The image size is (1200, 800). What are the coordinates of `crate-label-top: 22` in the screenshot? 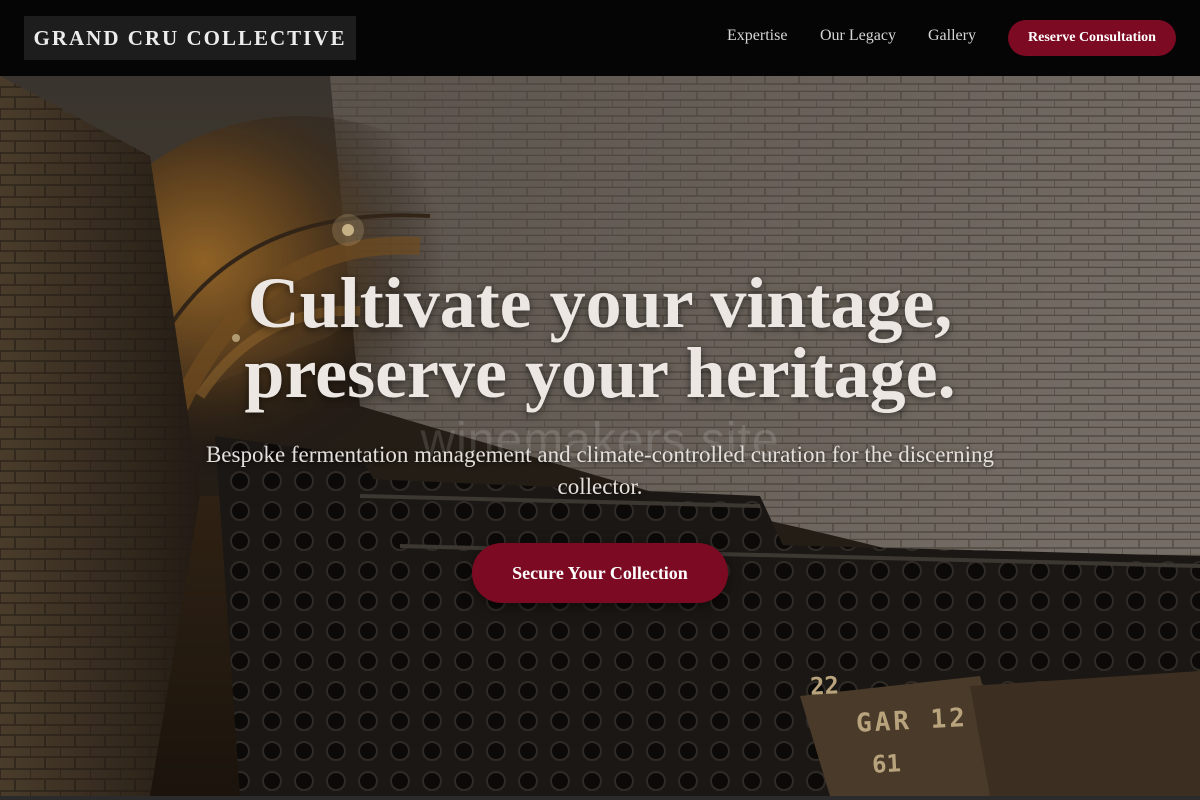 It's located at (824, 686).